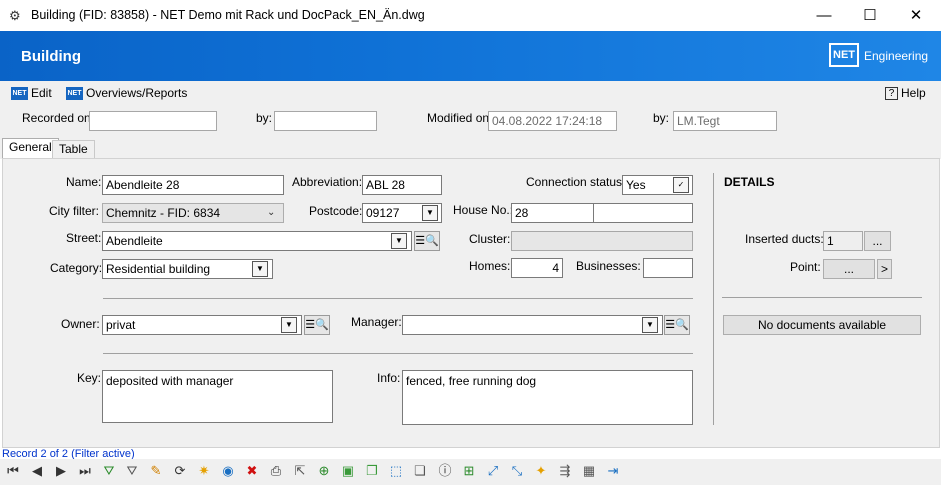  Describe the element at coordinates (547, 397) in the screenshot. I see `info-textarea: fenced, free running dog` at that location.